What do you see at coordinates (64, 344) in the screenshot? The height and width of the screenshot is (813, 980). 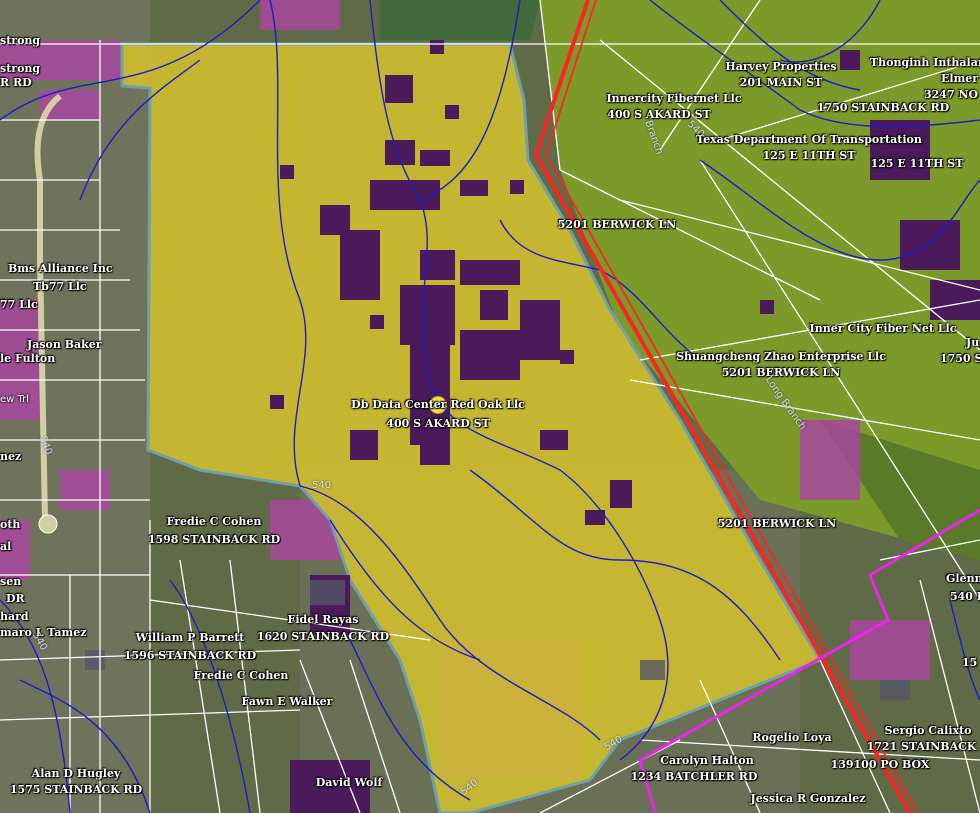 I see `parcel-owner-label: Jason Baker` at bounding box center [64, 344].